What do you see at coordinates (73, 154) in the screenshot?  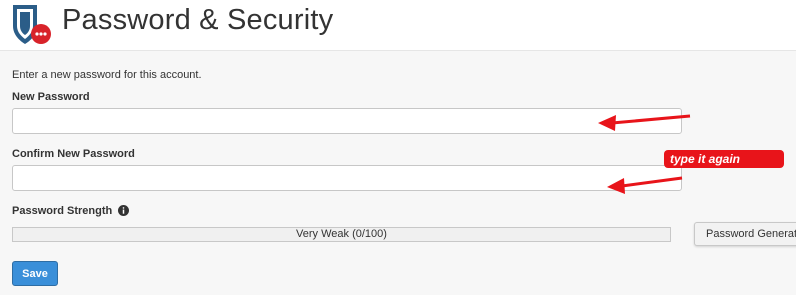 I see `confirm-password-label: Confirm New Password` at bounding box center [73, 154].